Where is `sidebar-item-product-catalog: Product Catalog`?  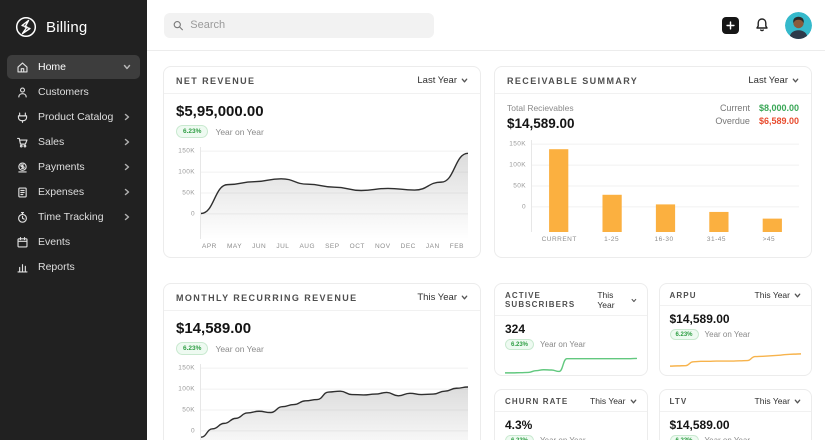 sidebar-item-product-catalog: Product Catalog is located at coordinates (73, 117).